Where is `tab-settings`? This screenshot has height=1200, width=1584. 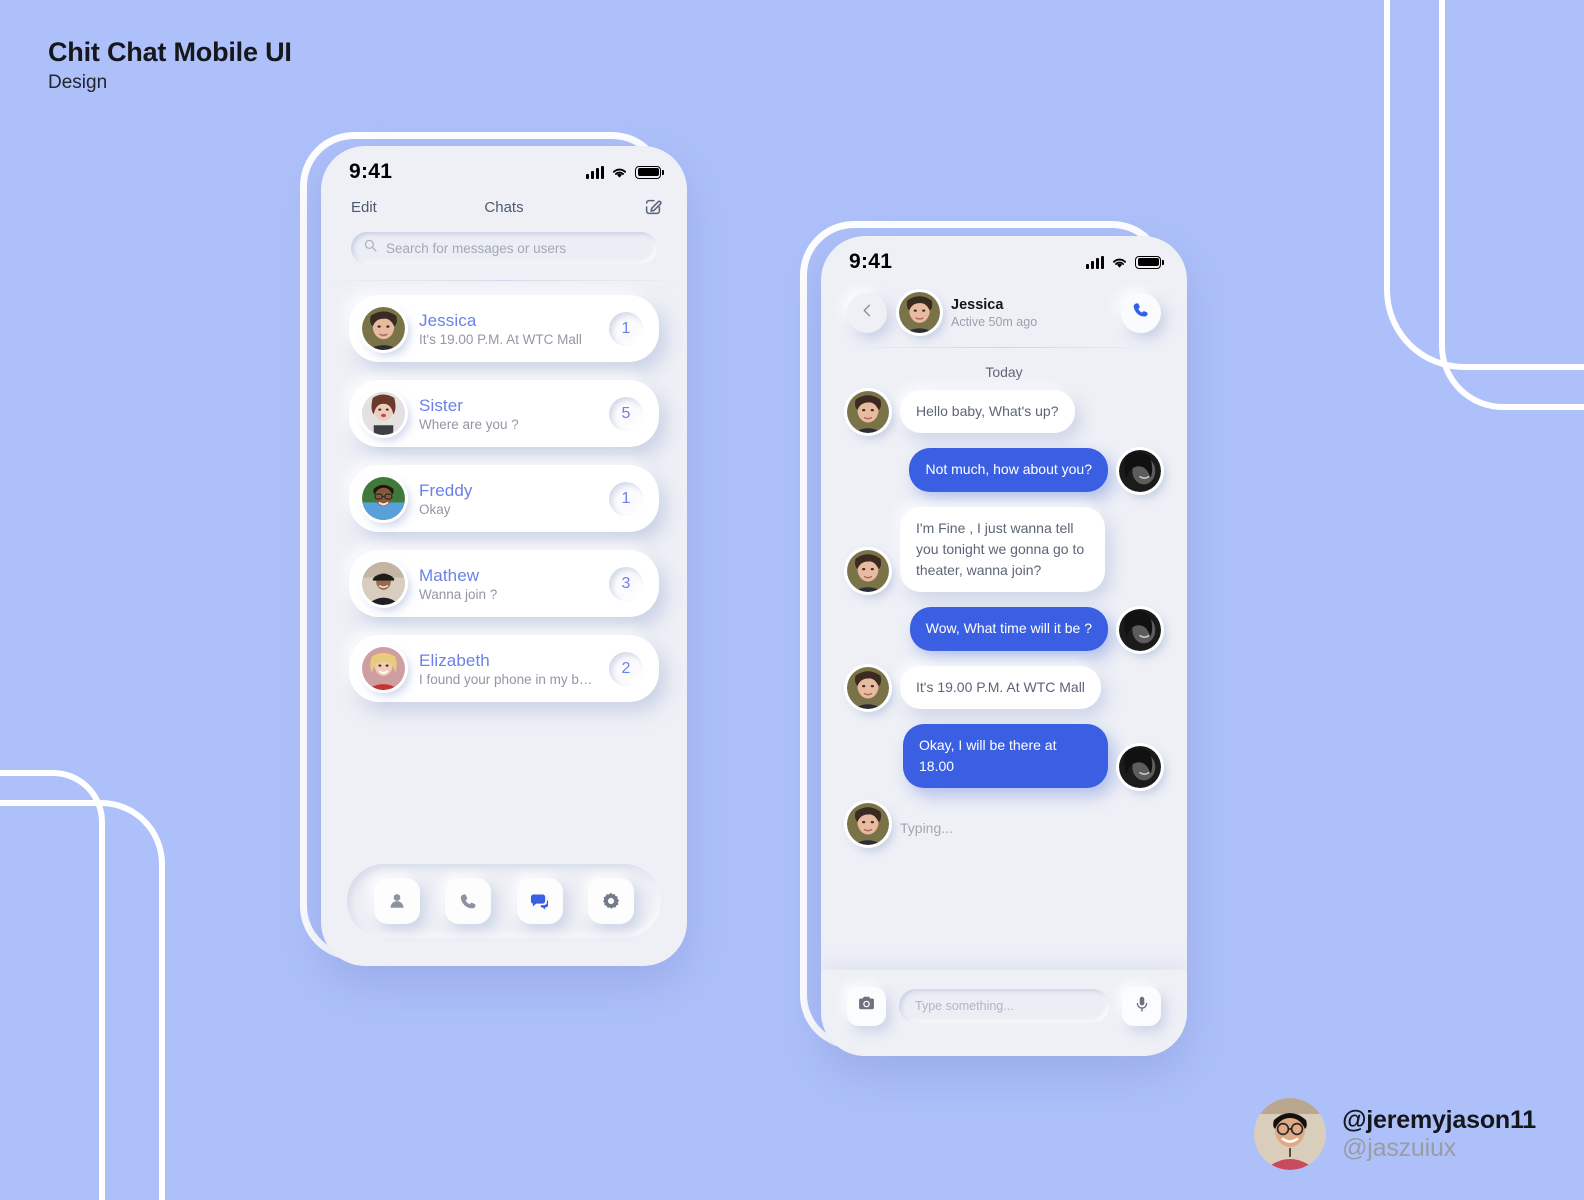
tab-settings is located at coordinates (611, 901).